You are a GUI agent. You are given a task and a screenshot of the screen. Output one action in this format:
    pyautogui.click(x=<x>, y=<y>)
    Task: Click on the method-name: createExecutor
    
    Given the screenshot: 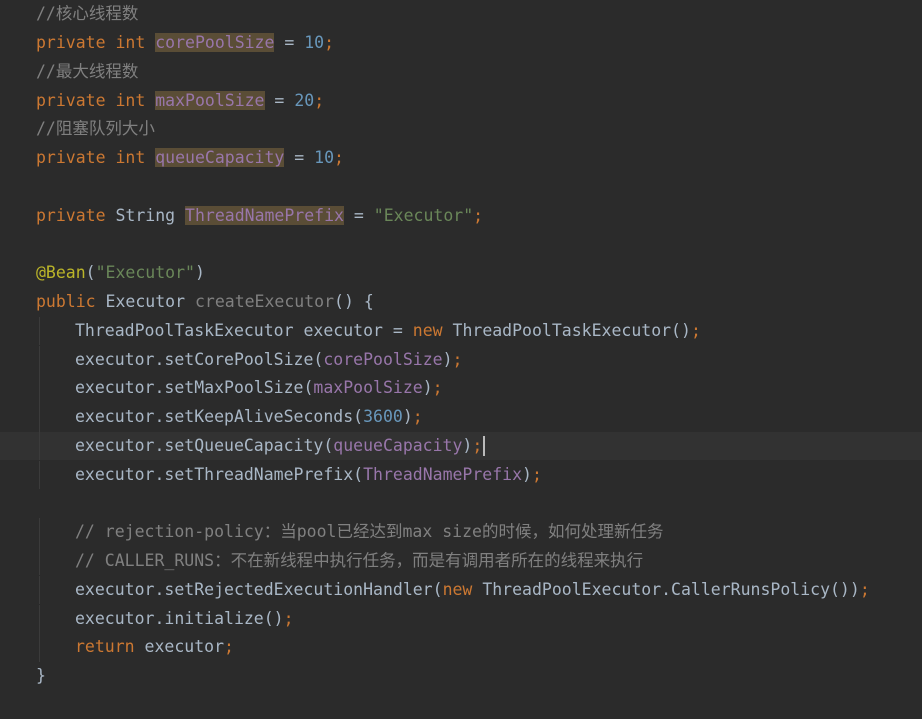 What is the action you would take?
    pyautogui.click(x=264, y=301)
    